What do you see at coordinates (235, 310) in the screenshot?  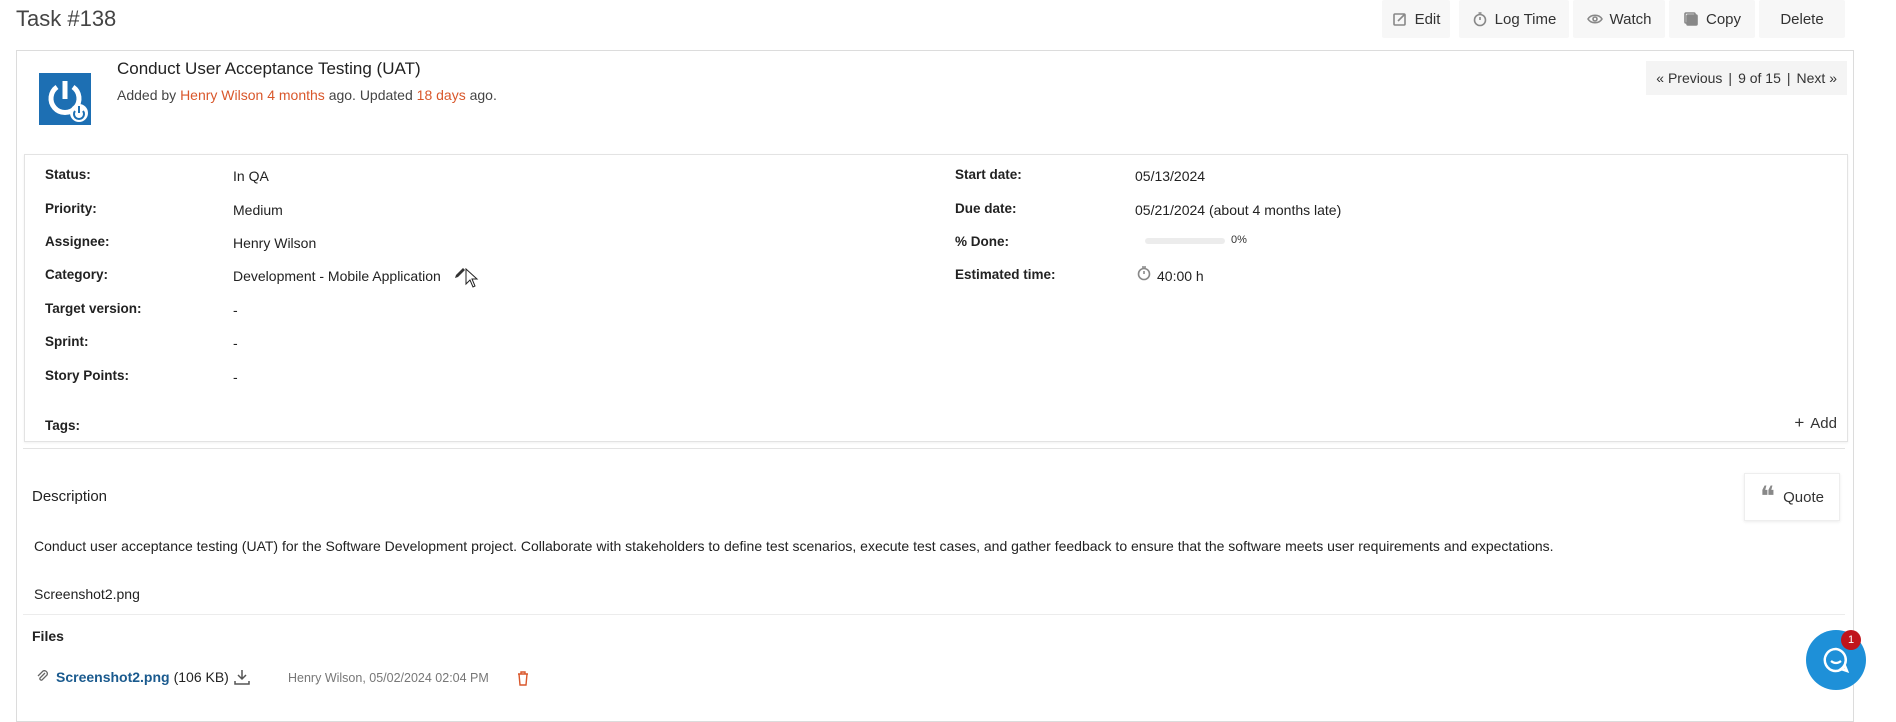 I see `target-version-value: -` at bounding box center [235, 310].